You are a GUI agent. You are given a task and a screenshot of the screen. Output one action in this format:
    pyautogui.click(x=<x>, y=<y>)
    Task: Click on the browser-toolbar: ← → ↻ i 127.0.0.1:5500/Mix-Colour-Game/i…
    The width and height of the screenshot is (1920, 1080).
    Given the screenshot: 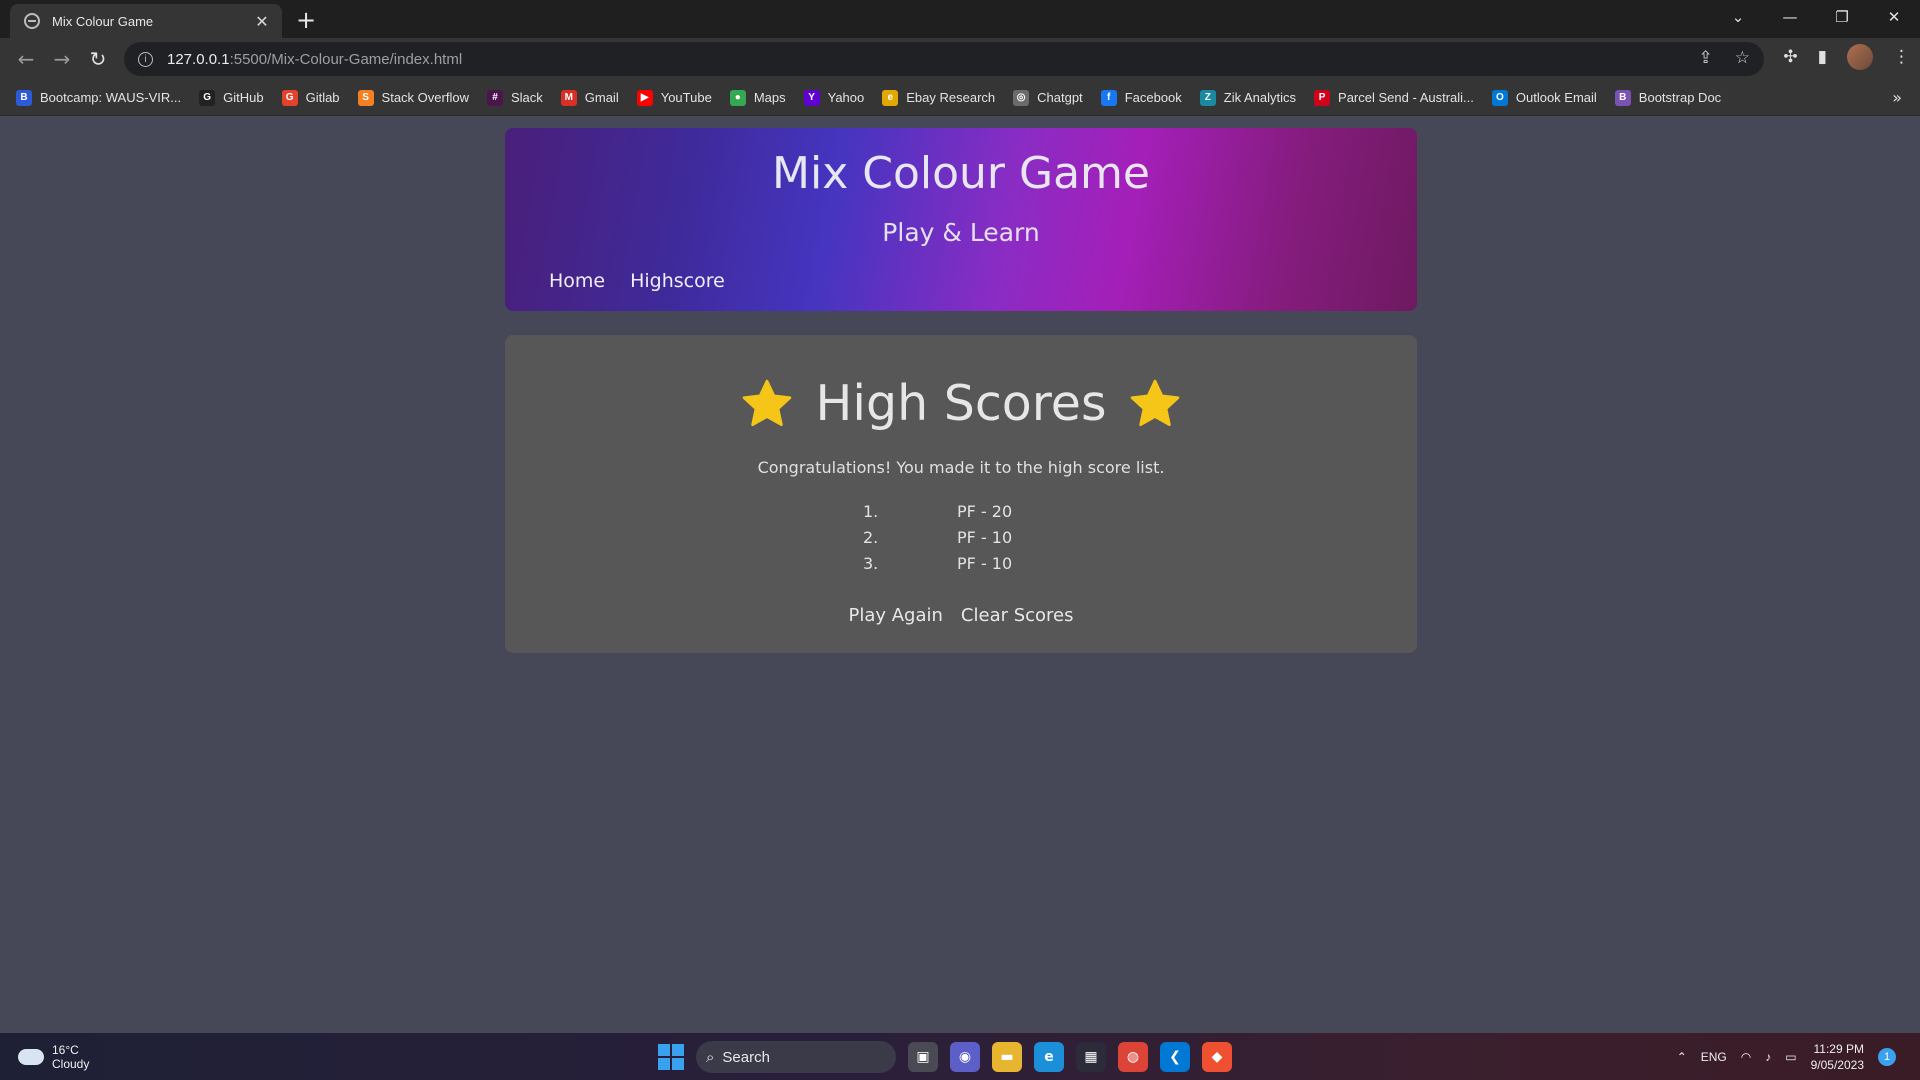 What is the action you would take?
    pyautogui.click(x=960, y=59)
    